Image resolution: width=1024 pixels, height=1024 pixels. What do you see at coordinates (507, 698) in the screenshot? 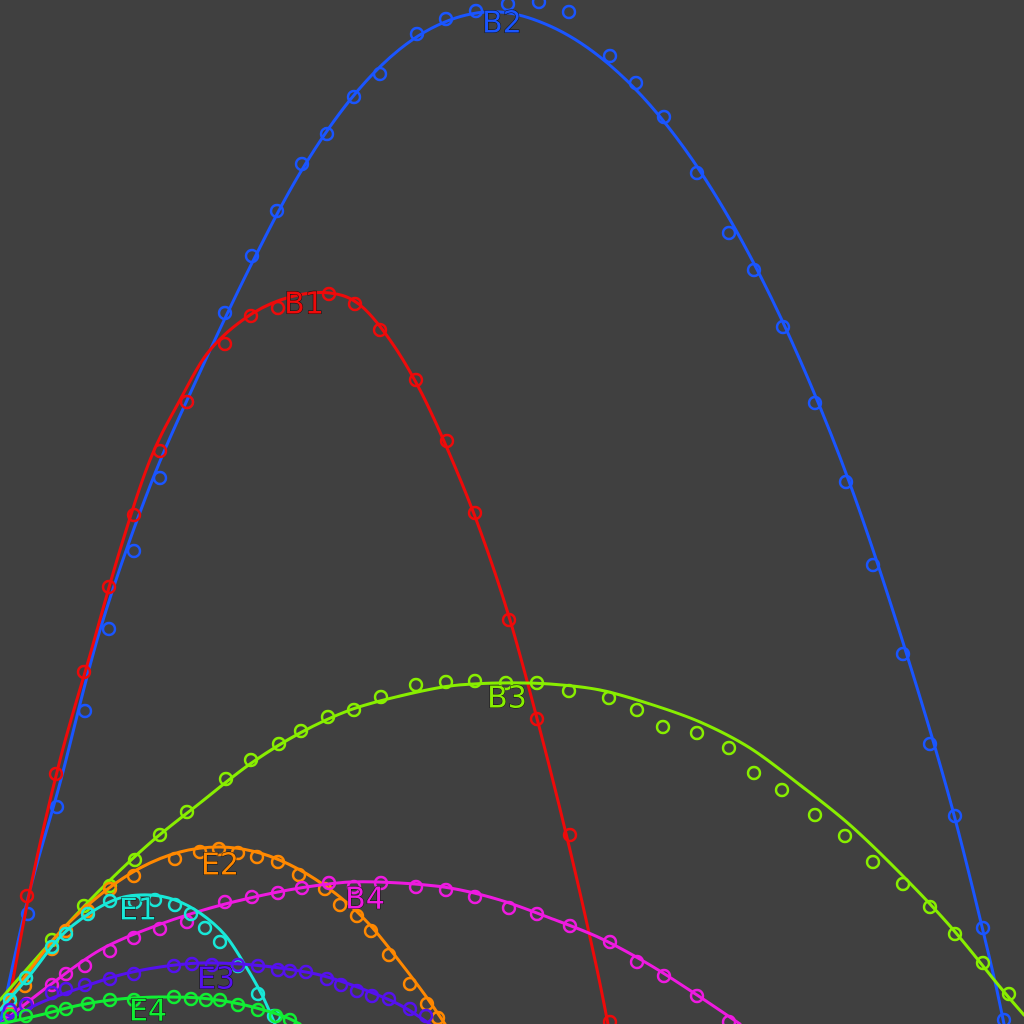
I see `series-label-b3: B3` at bounding box center [507, 698].